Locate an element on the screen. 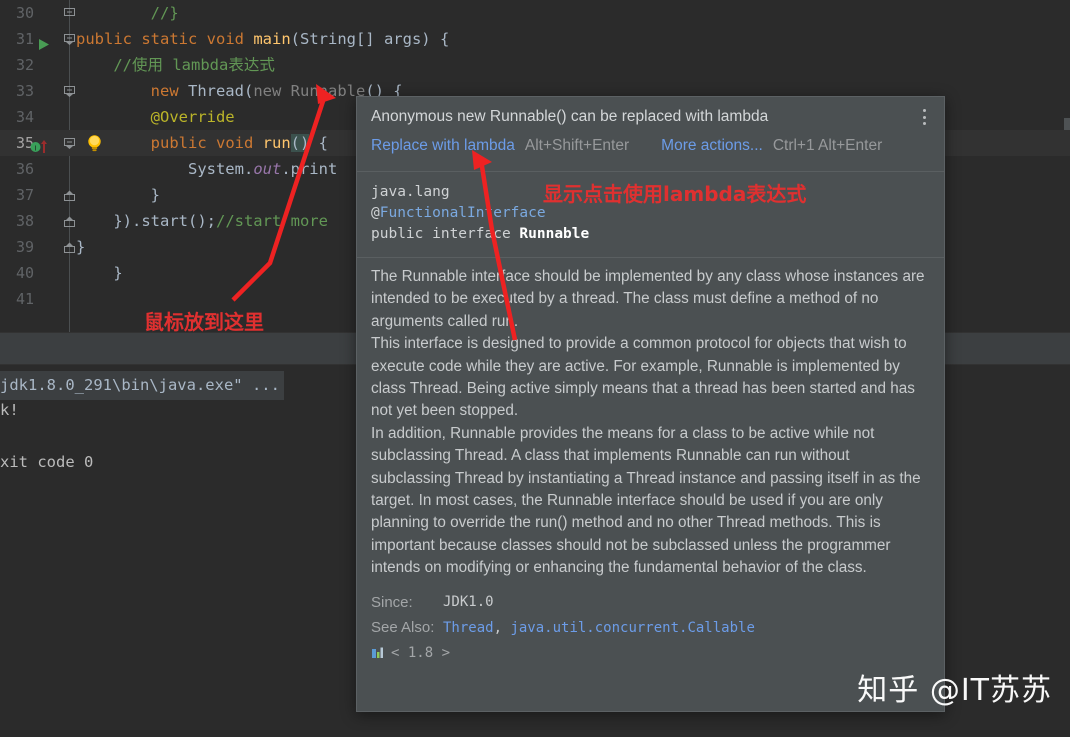  code-text: @Override is located at coordinates (155, 117).